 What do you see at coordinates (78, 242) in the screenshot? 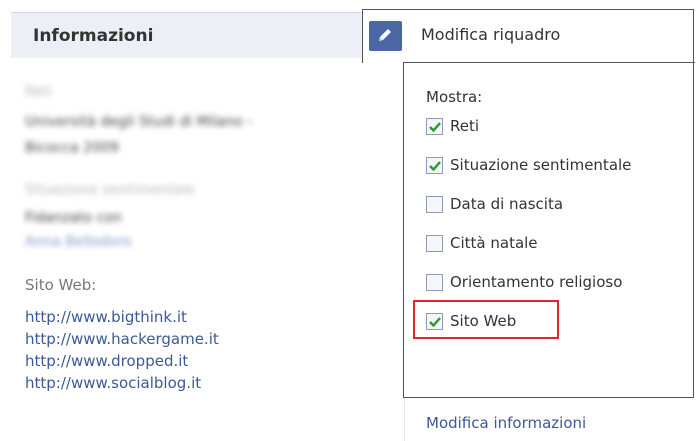
I see `blurred-relationship-link: Anna Bellodoro` at bounding box center [78, 242].